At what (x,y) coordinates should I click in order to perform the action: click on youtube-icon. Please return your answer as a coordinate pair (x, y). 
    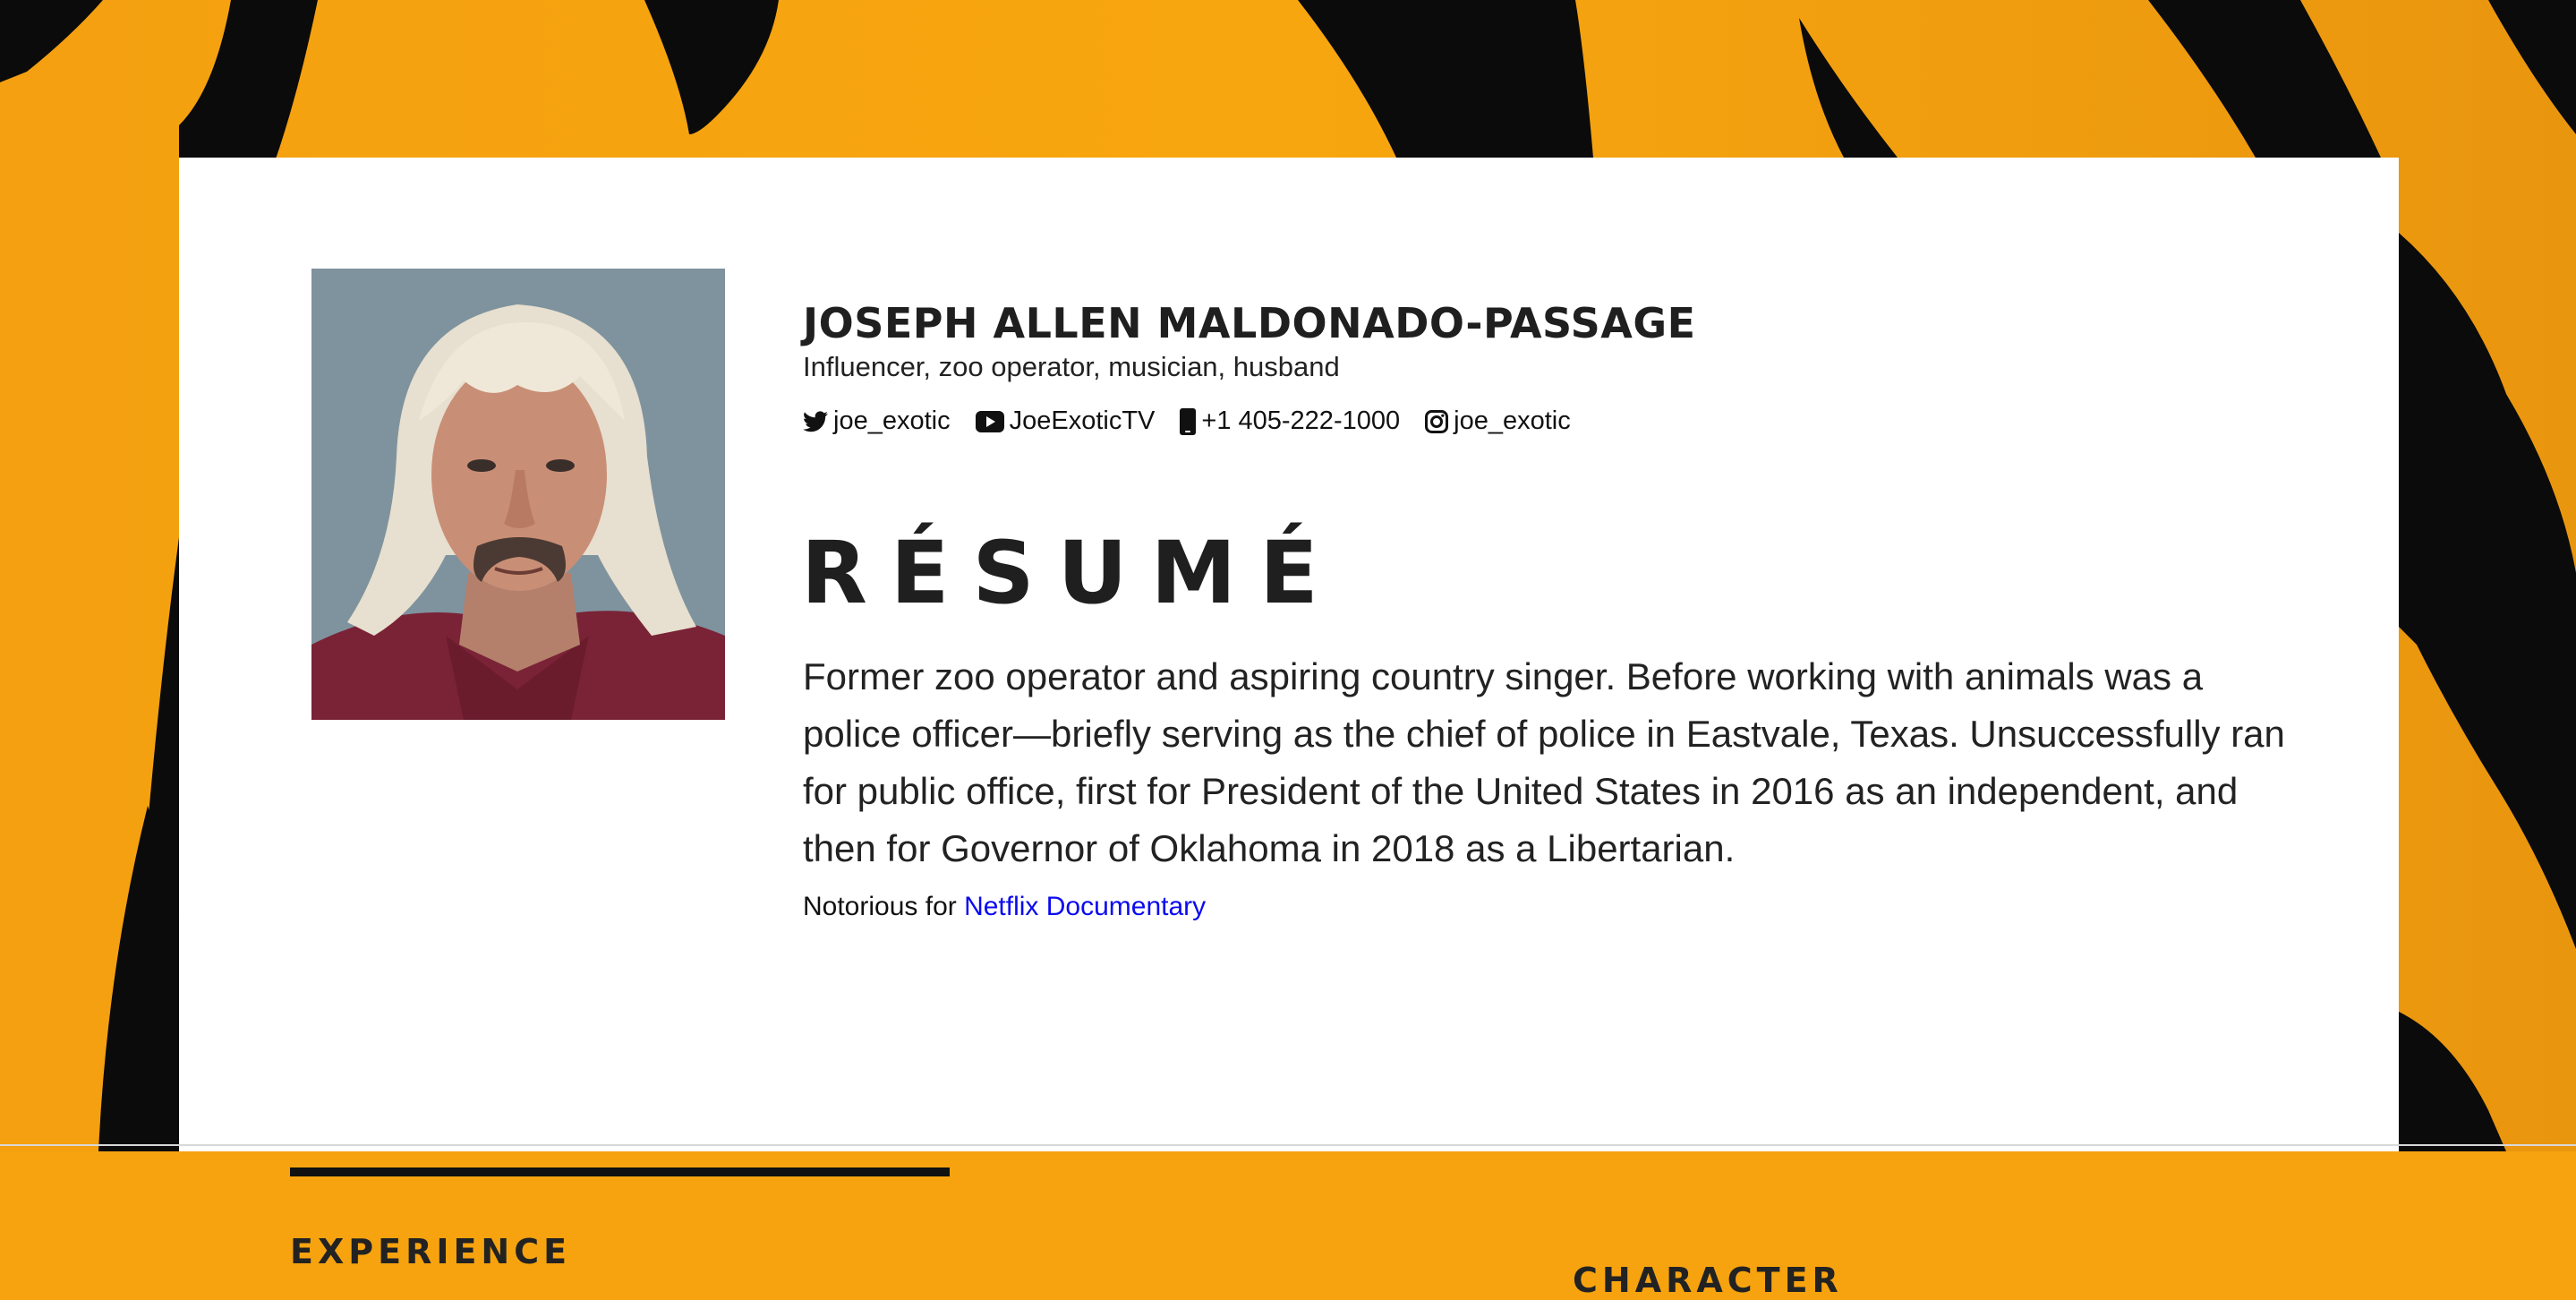
    Looking at the image, I should click on (989, 421).